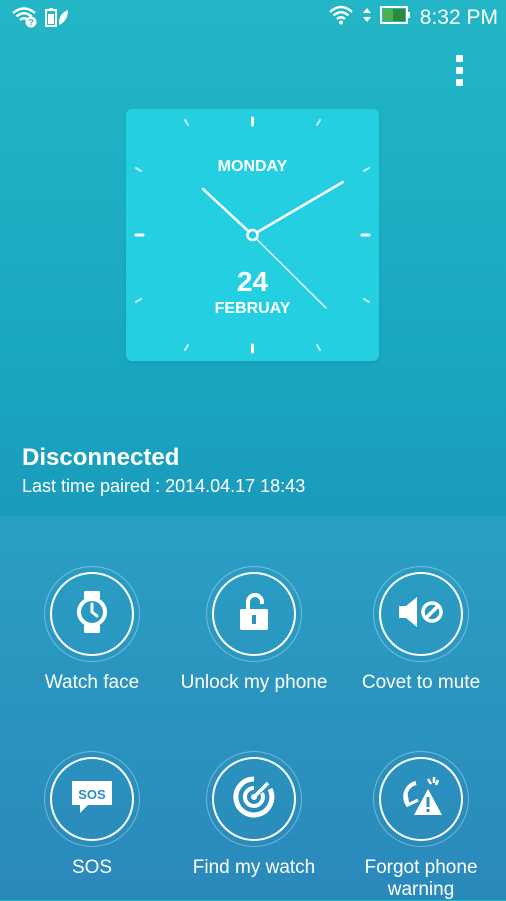 This screenshot has height=901, width=506. Describe the element at coordinates (57, 19) in the screenshot. I see `battery-leaf-icon` at that location.